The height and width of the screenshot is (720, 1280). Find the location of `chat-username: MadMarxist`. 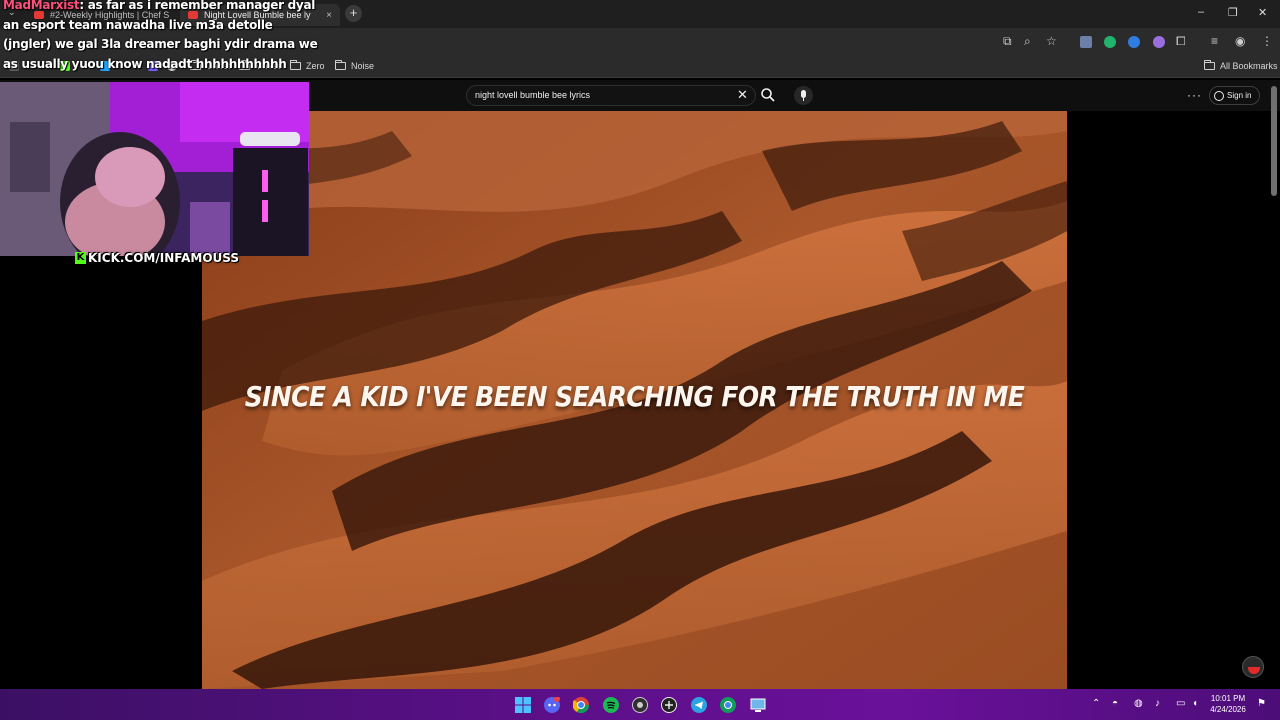

chat-username: MadMarxist is located at coordinates (41, 6).